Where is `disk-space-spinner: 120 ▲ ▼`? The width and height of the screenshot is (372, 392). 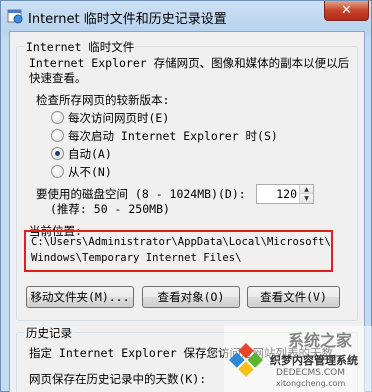
disk-space-spinner: 120 ▲ ▼ is located at coordinates (285, 194).